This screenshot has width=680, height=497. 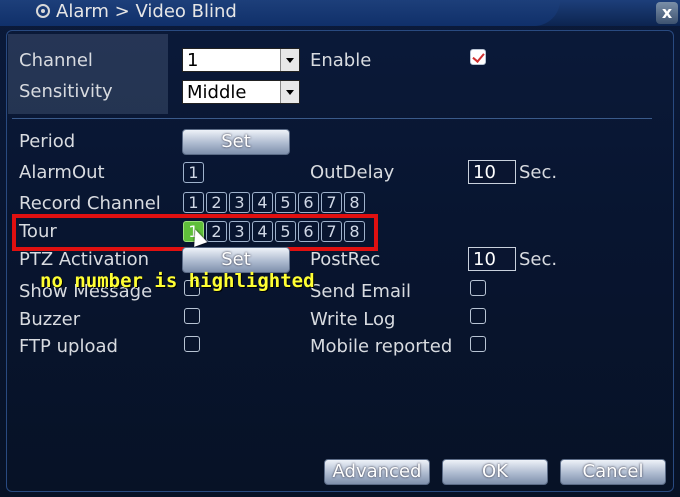 I want to click on sensitivity-label: Sensitivity, so click(x=66, y=91).